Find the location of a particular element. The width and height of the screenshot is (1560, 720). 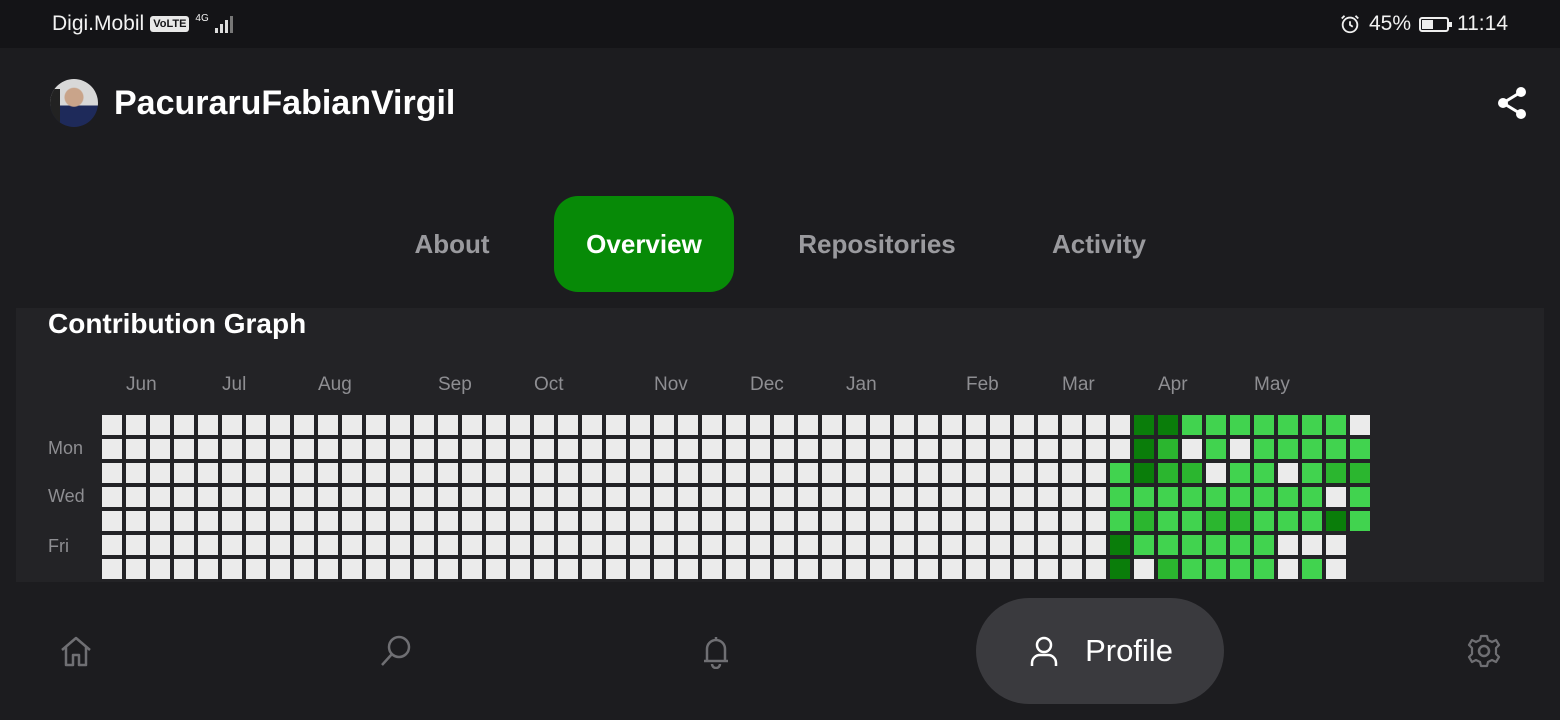

search-icon is located at coordinates (396, 651).